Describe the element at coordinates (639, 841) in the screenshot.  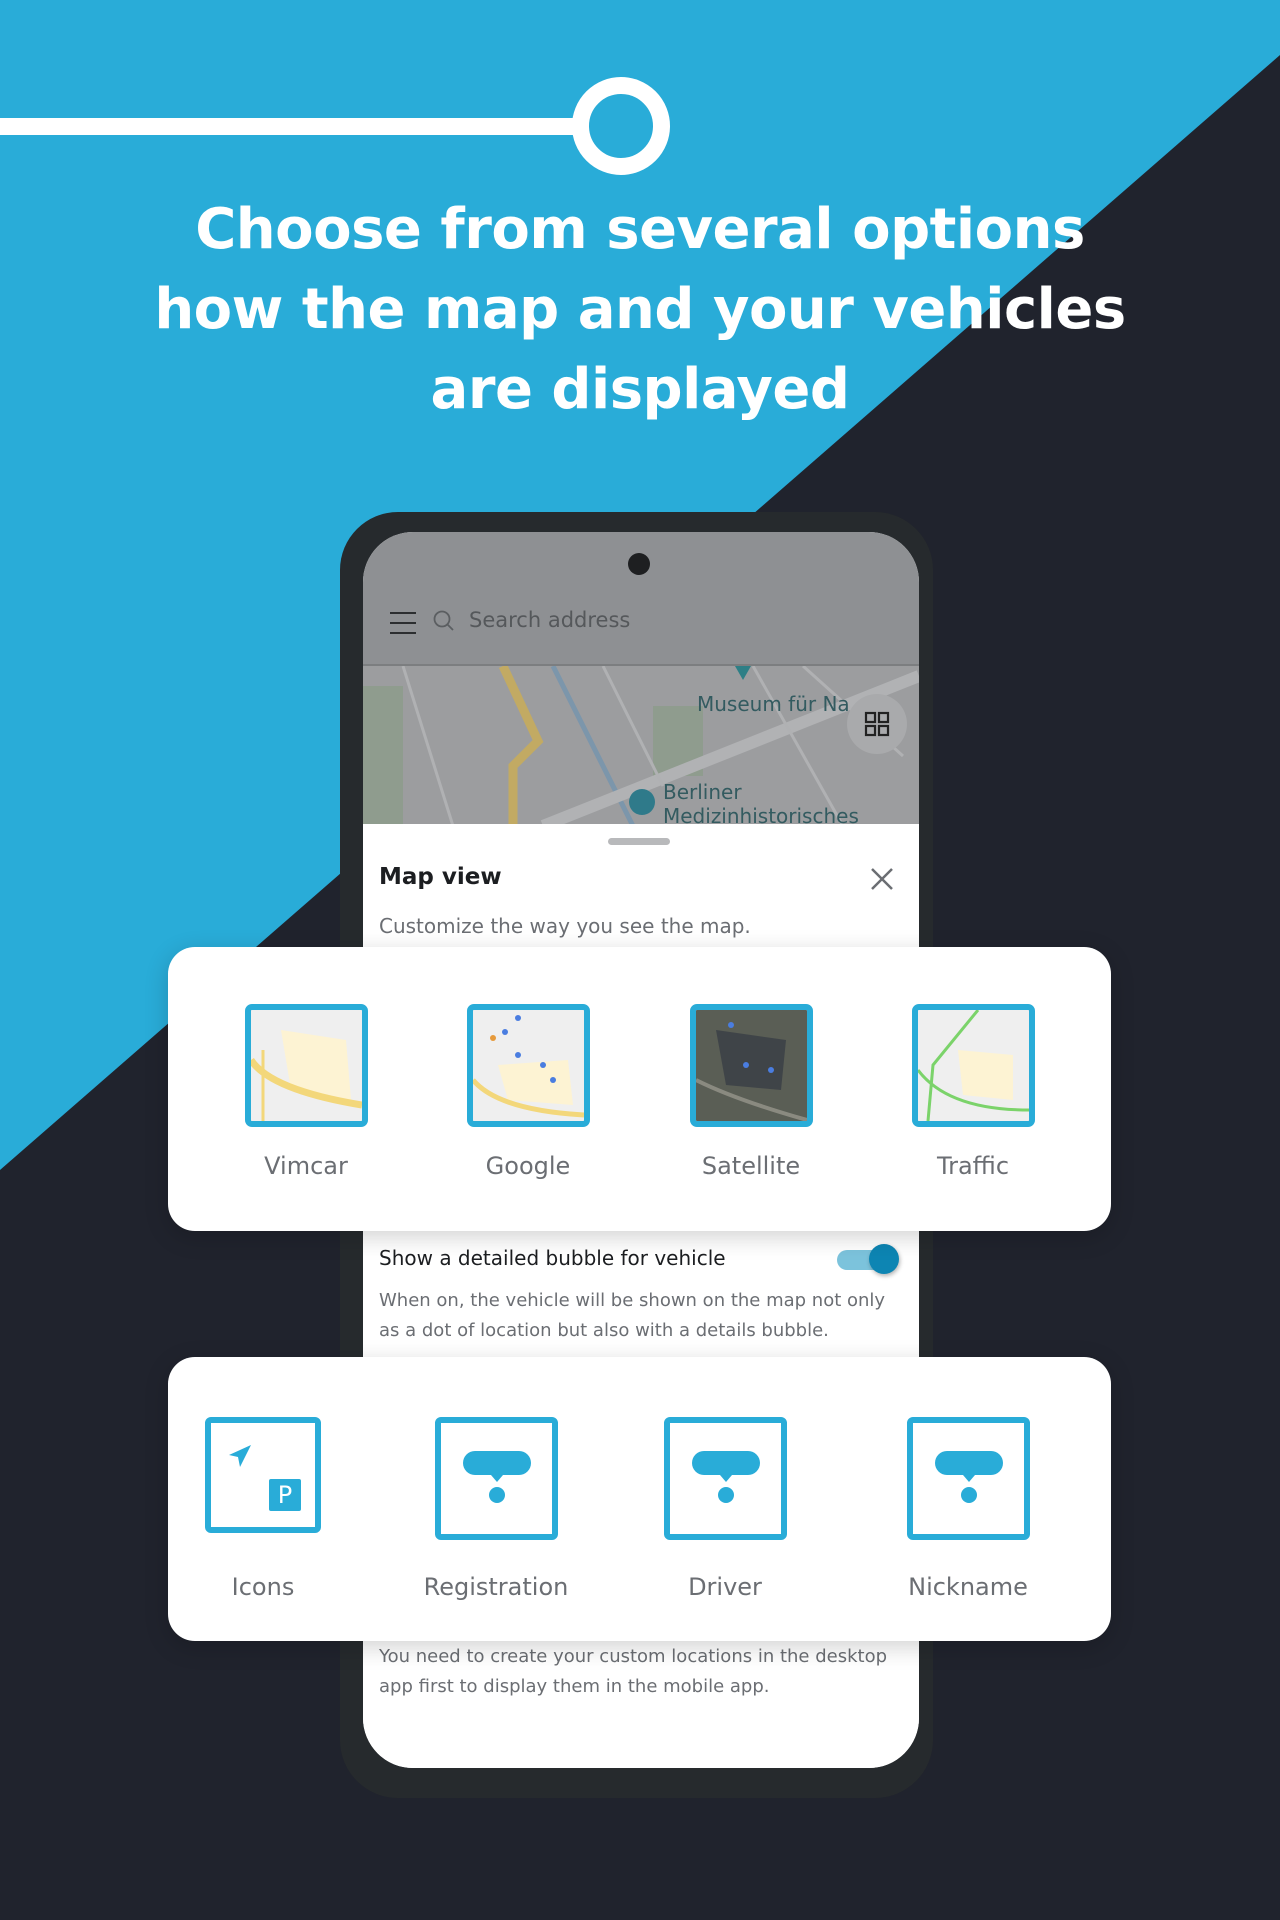
I see `drag-handle` at that location.